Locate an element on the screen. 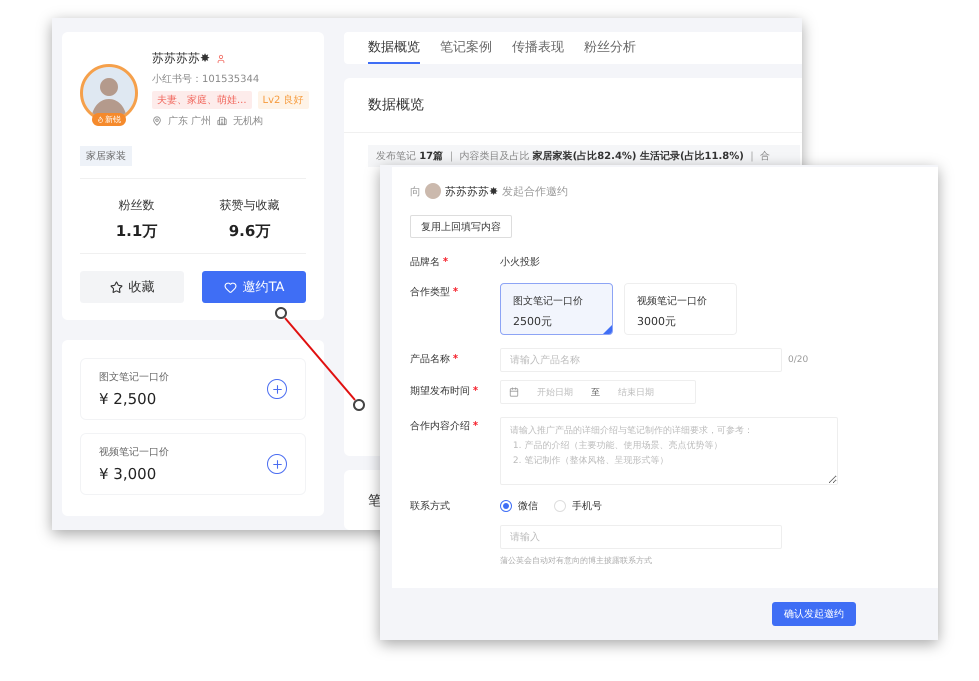  star-icon is located at coordinates (116, 287).